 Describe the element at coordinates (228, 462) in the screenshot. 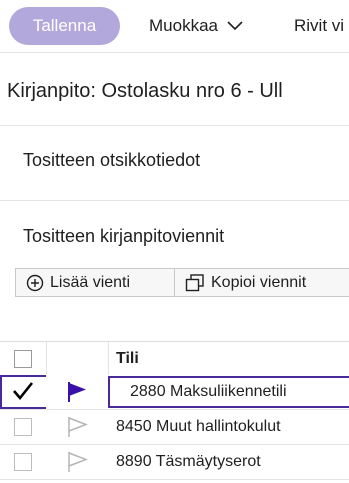

I see `account-cell: 8890 Täsmäytyserot` at that location.